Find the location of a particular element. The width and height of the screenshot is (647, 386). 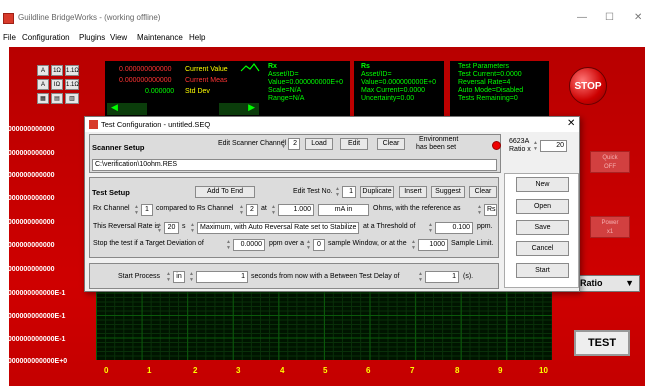

scanner-model-label: 6623A is located at coordinates (519, 141).